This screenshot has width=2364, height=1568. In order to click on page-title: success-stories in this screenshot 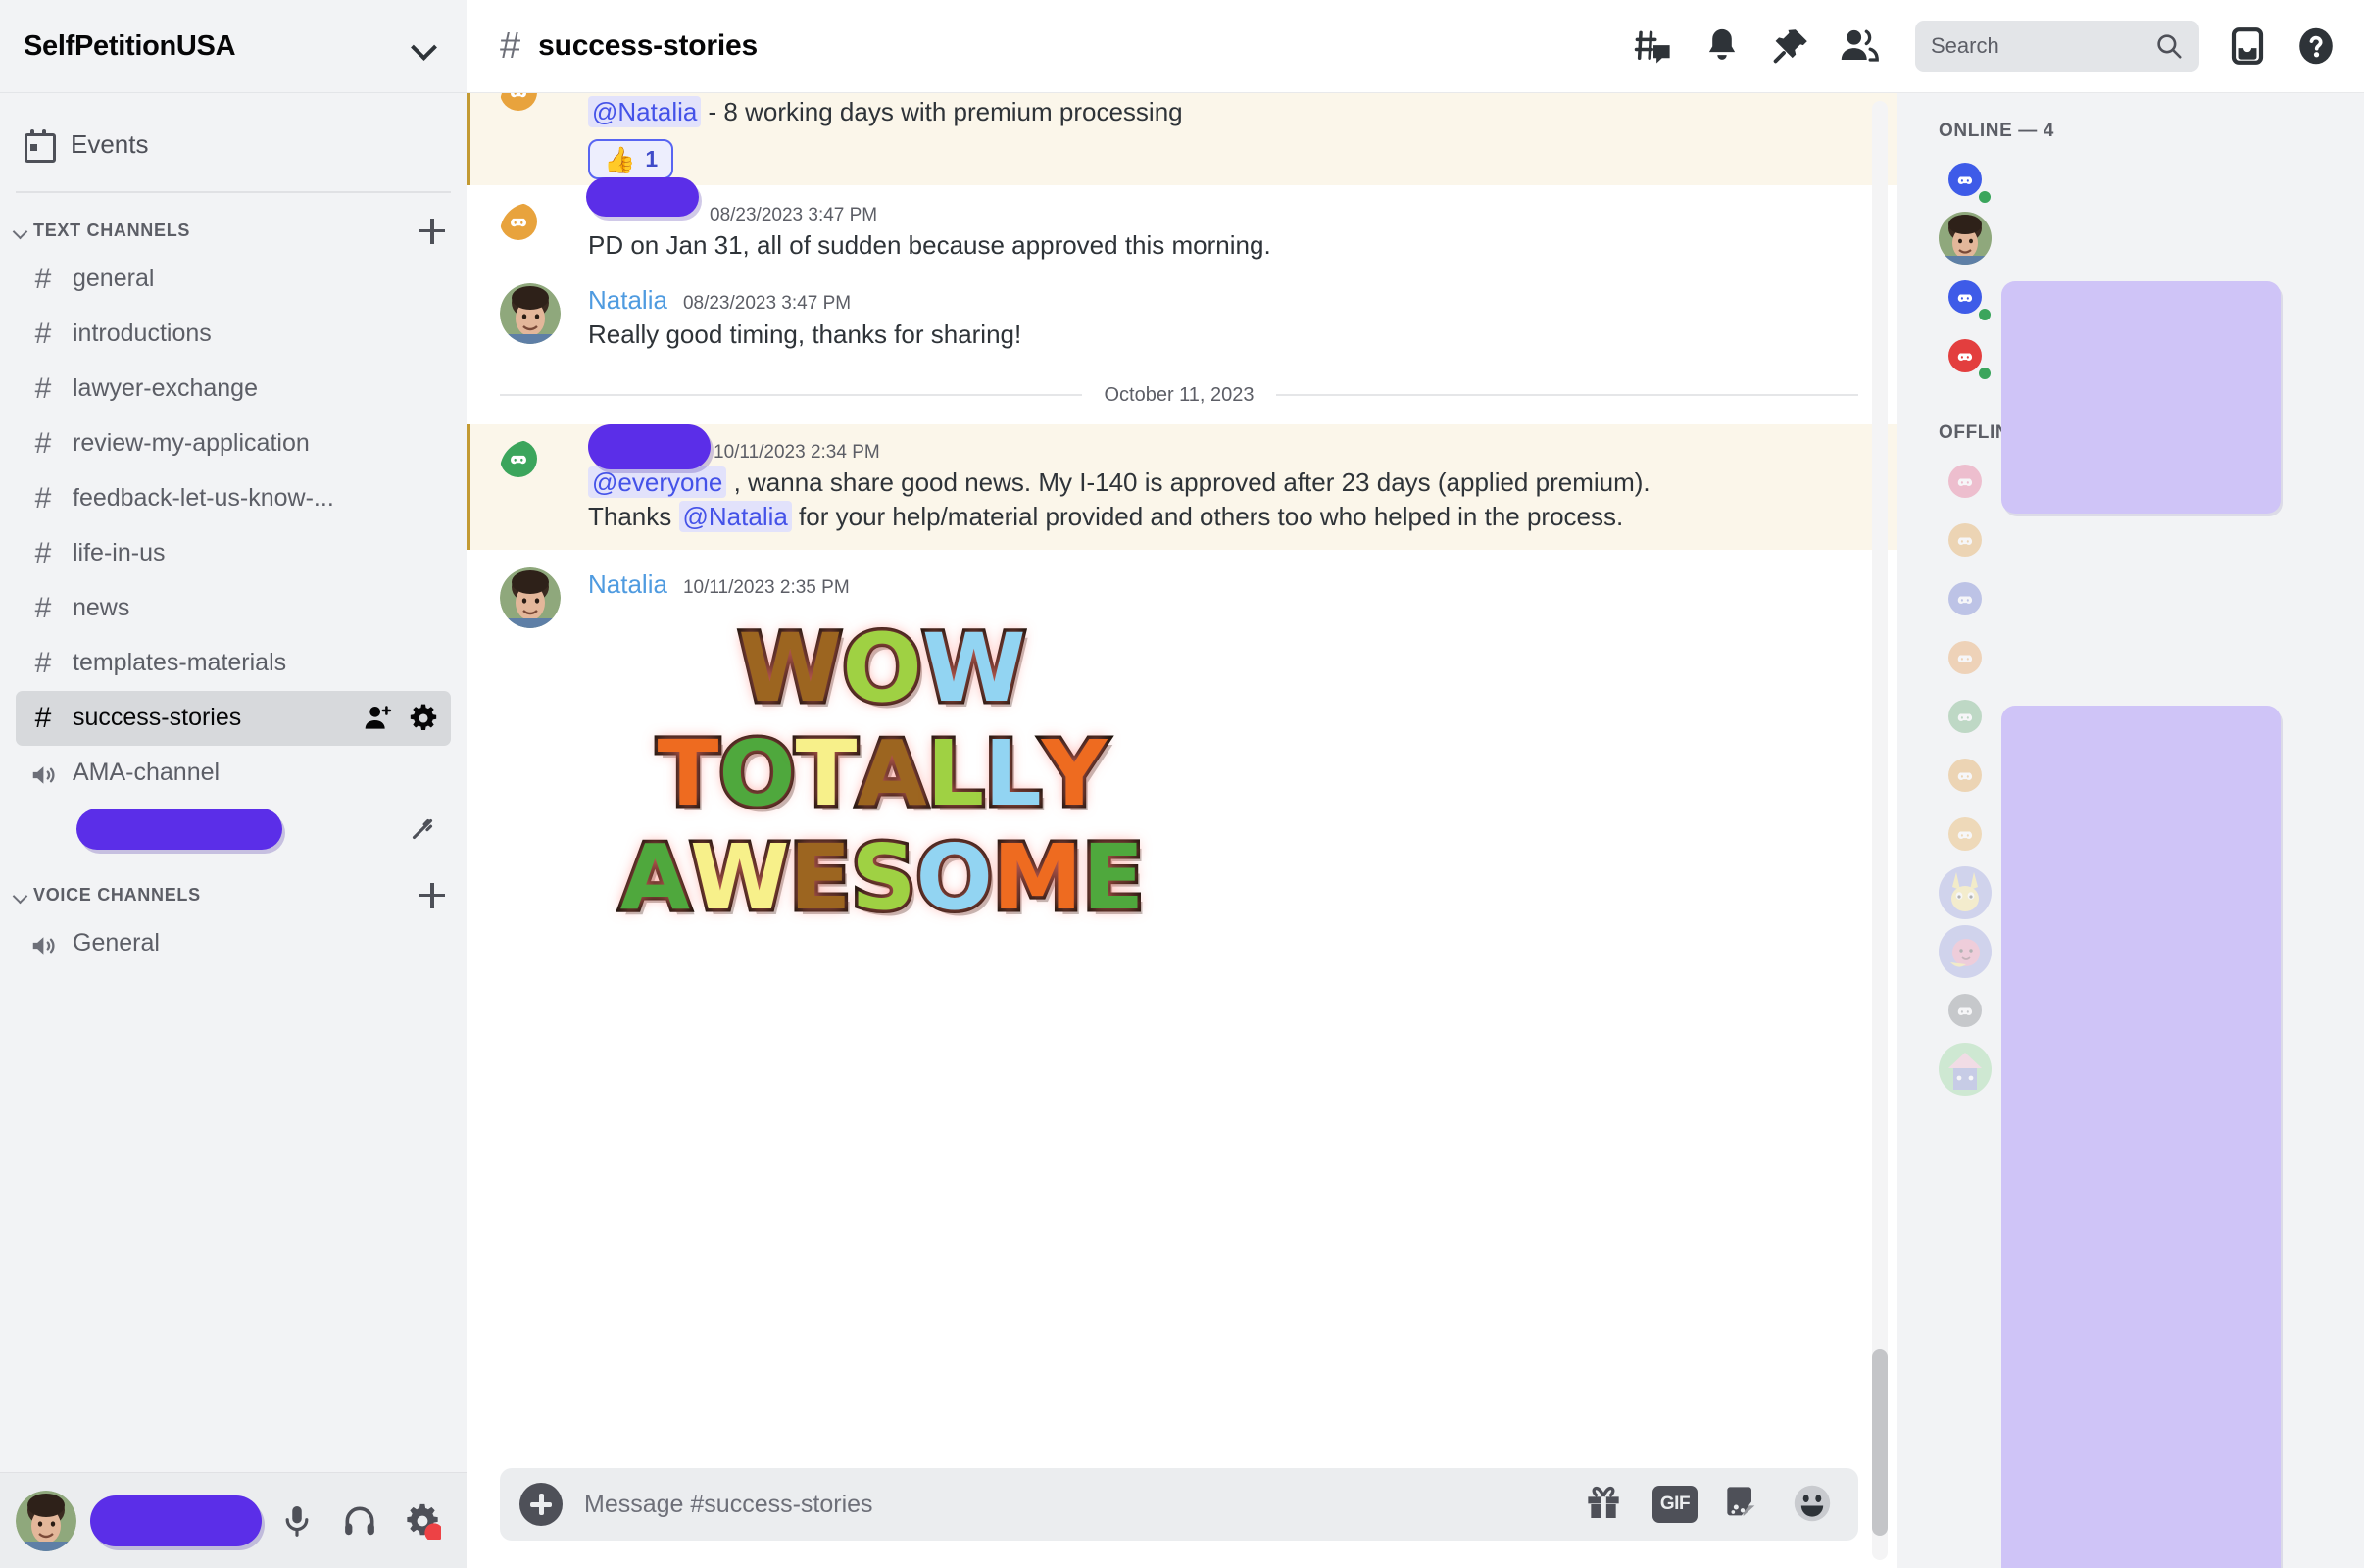, I will do `click(648, 45)`.